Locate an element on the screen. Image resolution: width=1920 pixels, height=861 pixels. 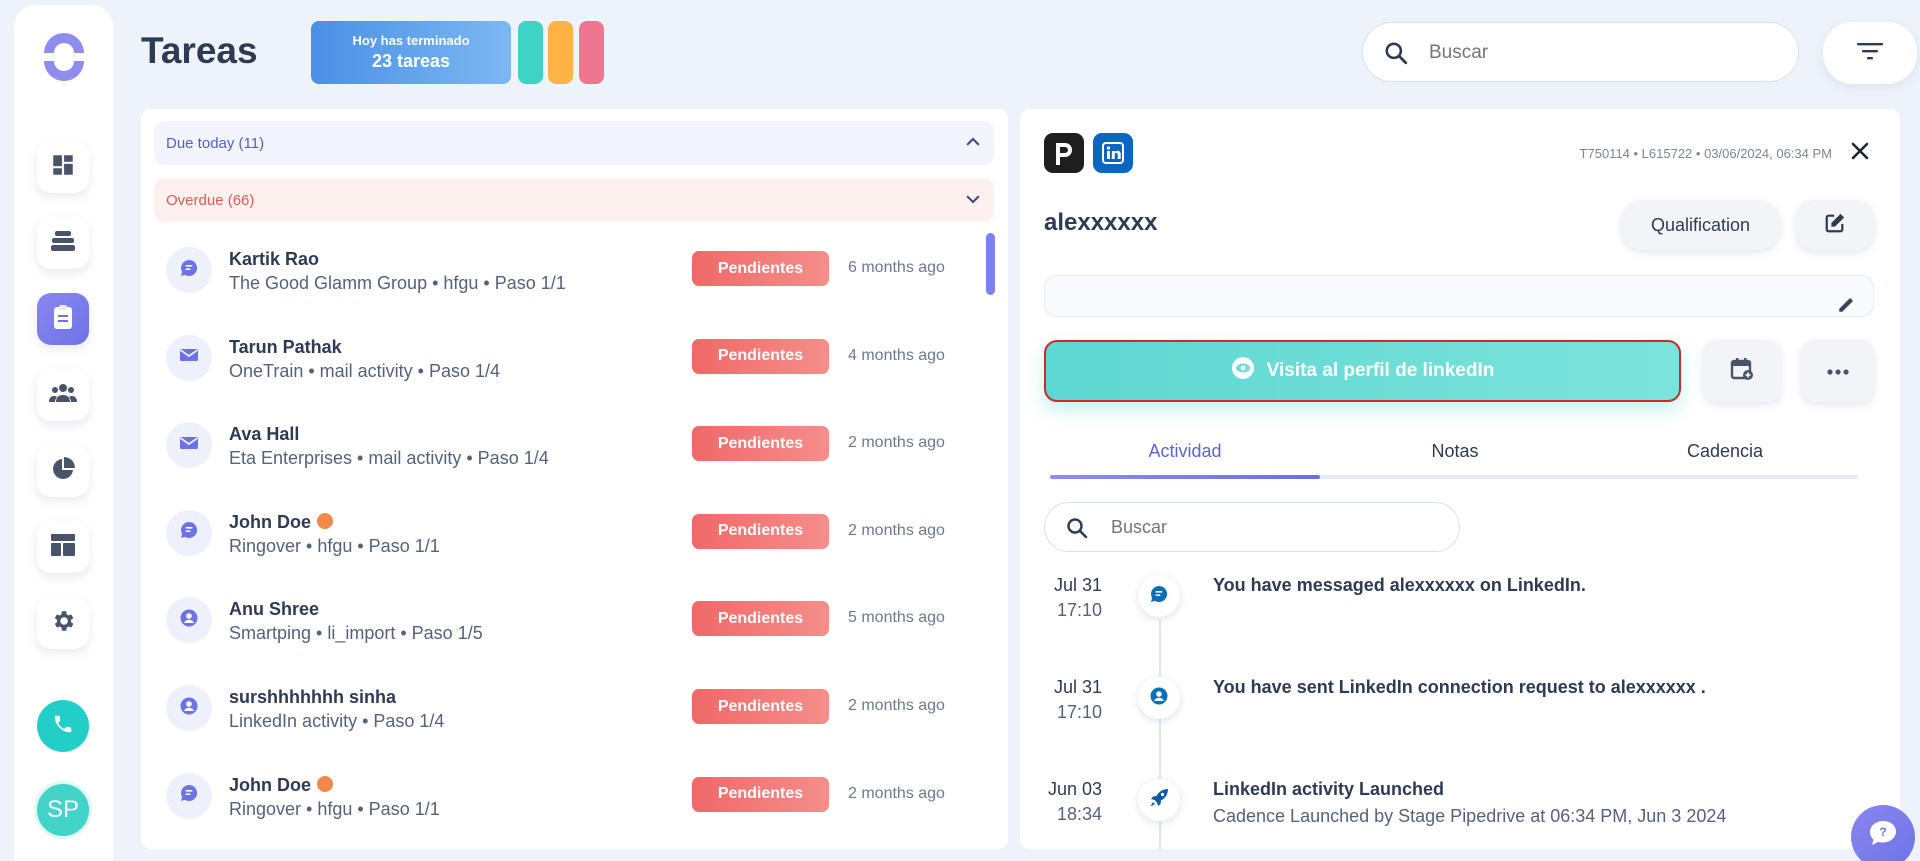
task-meta: T750114 • L615722 • 03/06/2024, 06:34 PM is located at coordinates (1705, 153).